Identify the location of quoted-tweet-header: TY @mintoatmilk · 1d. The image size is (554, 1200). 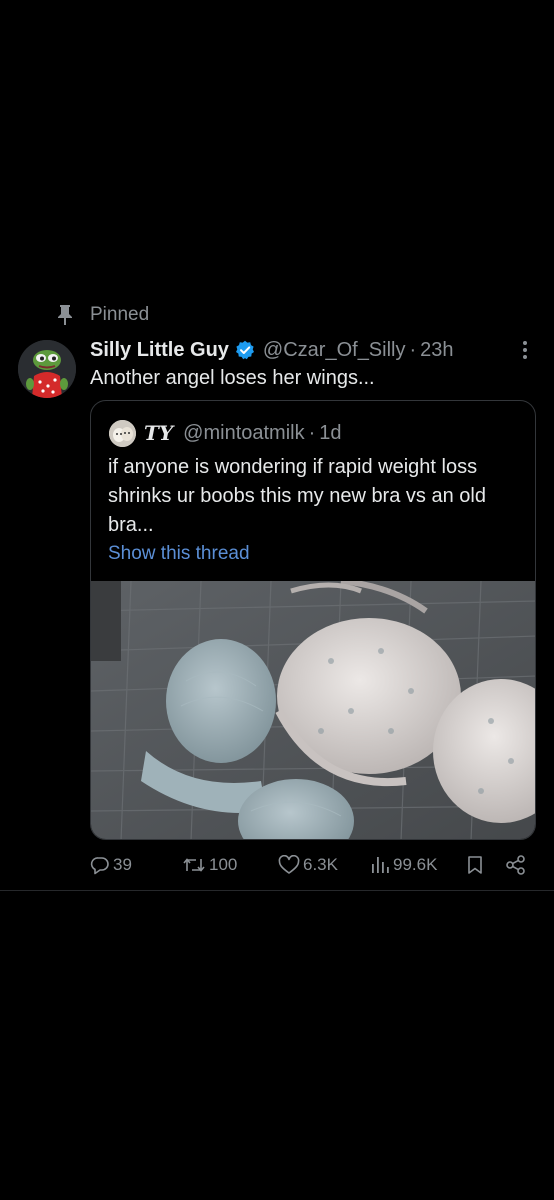
(225, 433).